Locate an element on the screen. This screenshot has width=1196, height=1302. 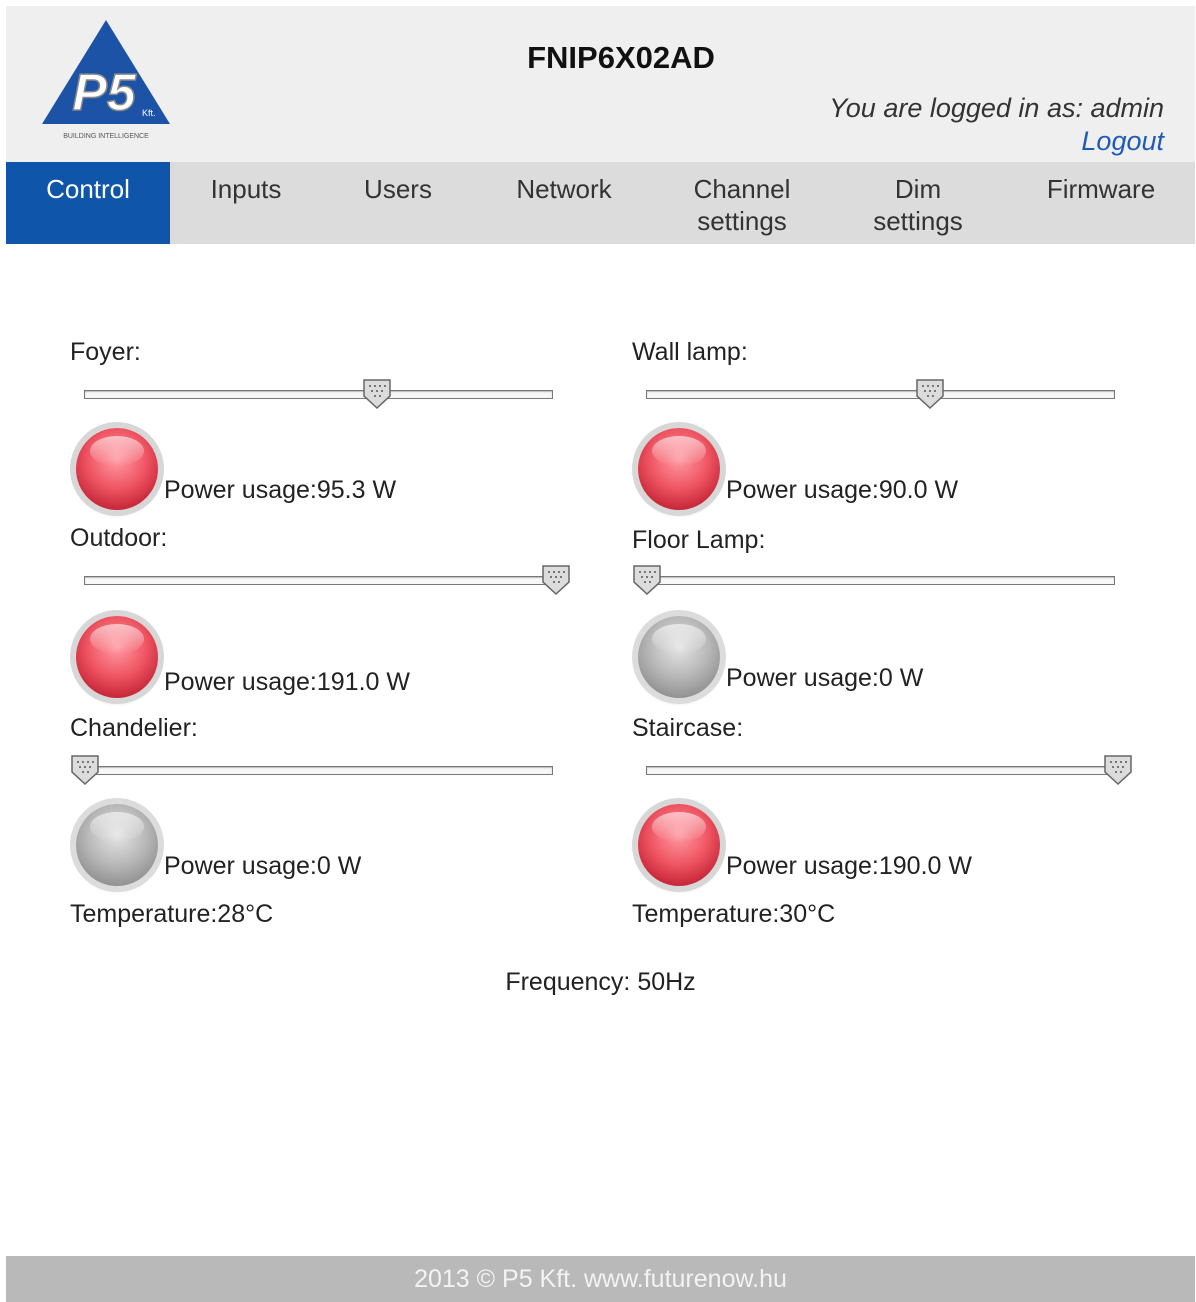
p5-logo: P5 Kft. BUILDING INTELLIGENCE is located at coordinates (106, 80).